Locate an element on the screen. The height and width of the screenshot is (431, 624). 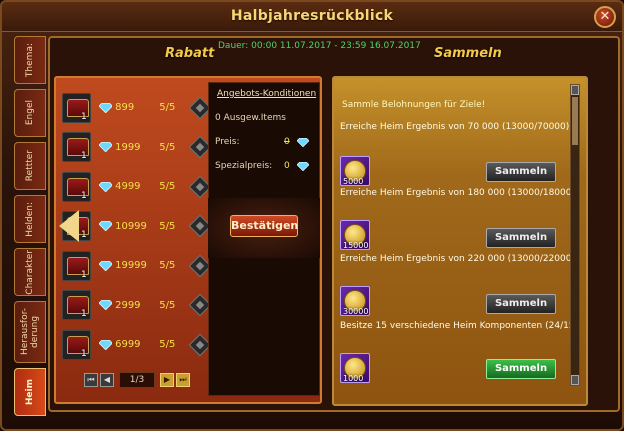
reward-slot: 5000 is located at coordinates (355, 171).